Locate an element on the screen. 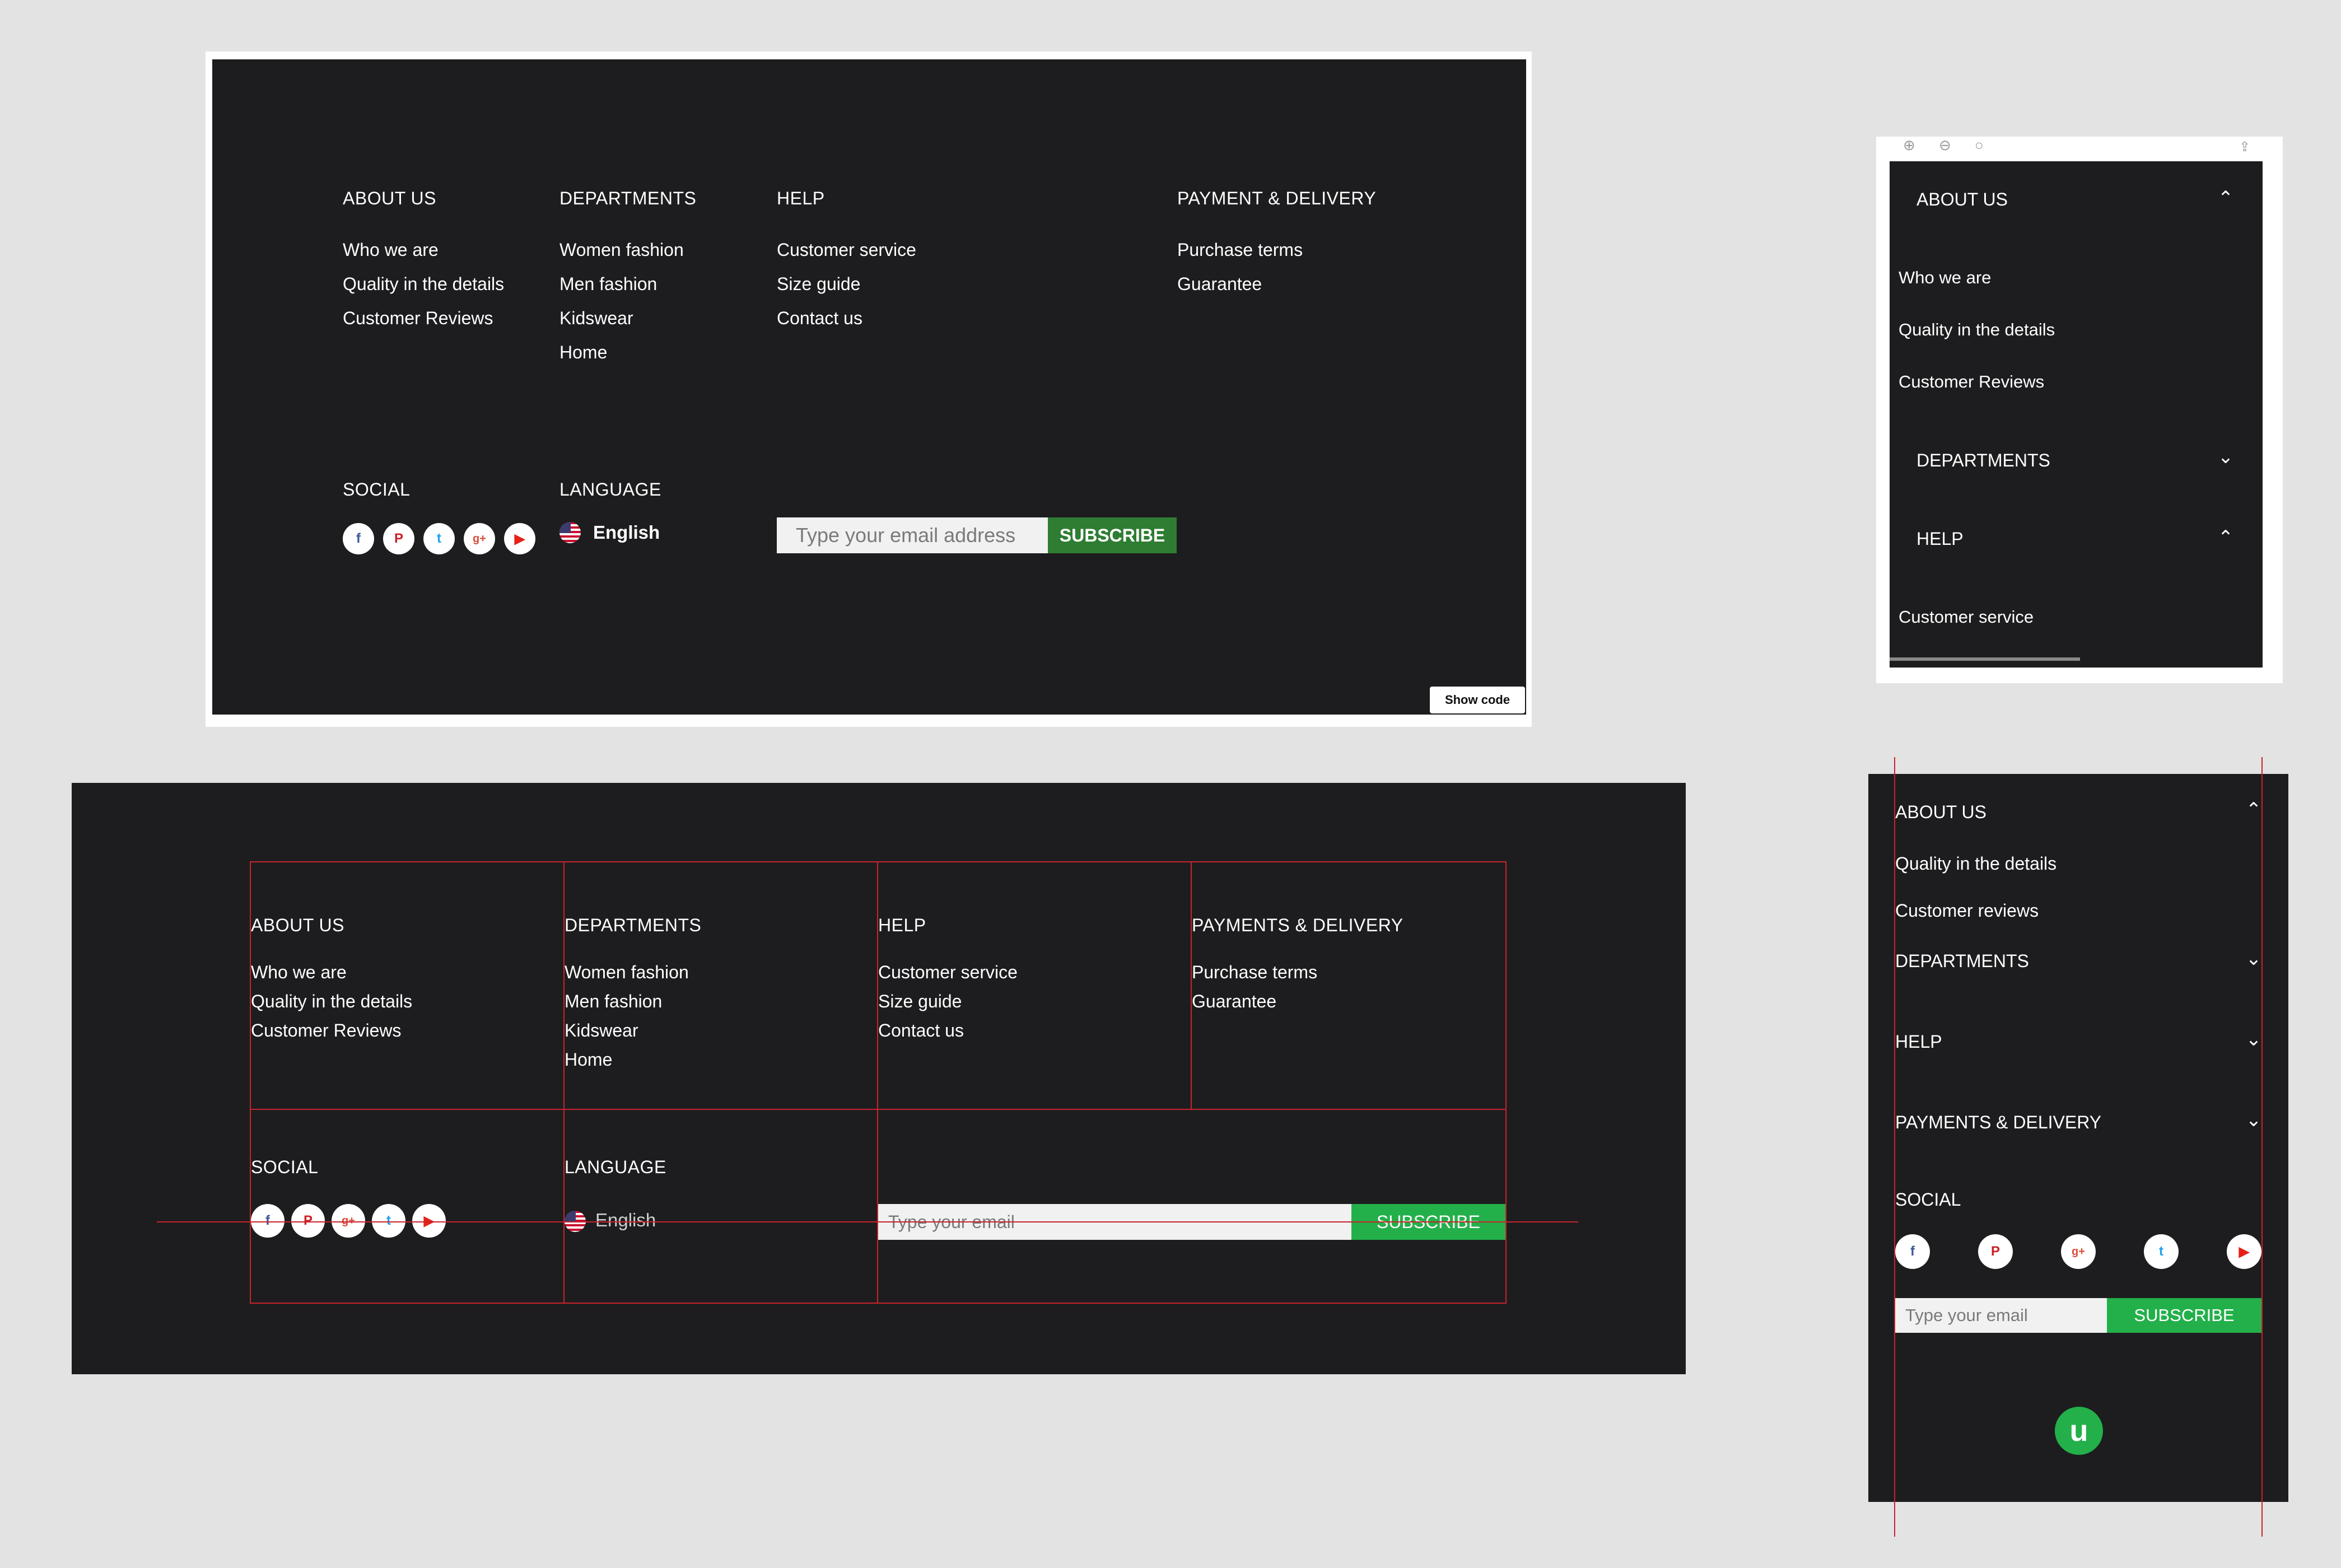 This screenshot has width=2341, height=1568. mw-link-quality: Quality in the details is located at coordinates (1975, 864).